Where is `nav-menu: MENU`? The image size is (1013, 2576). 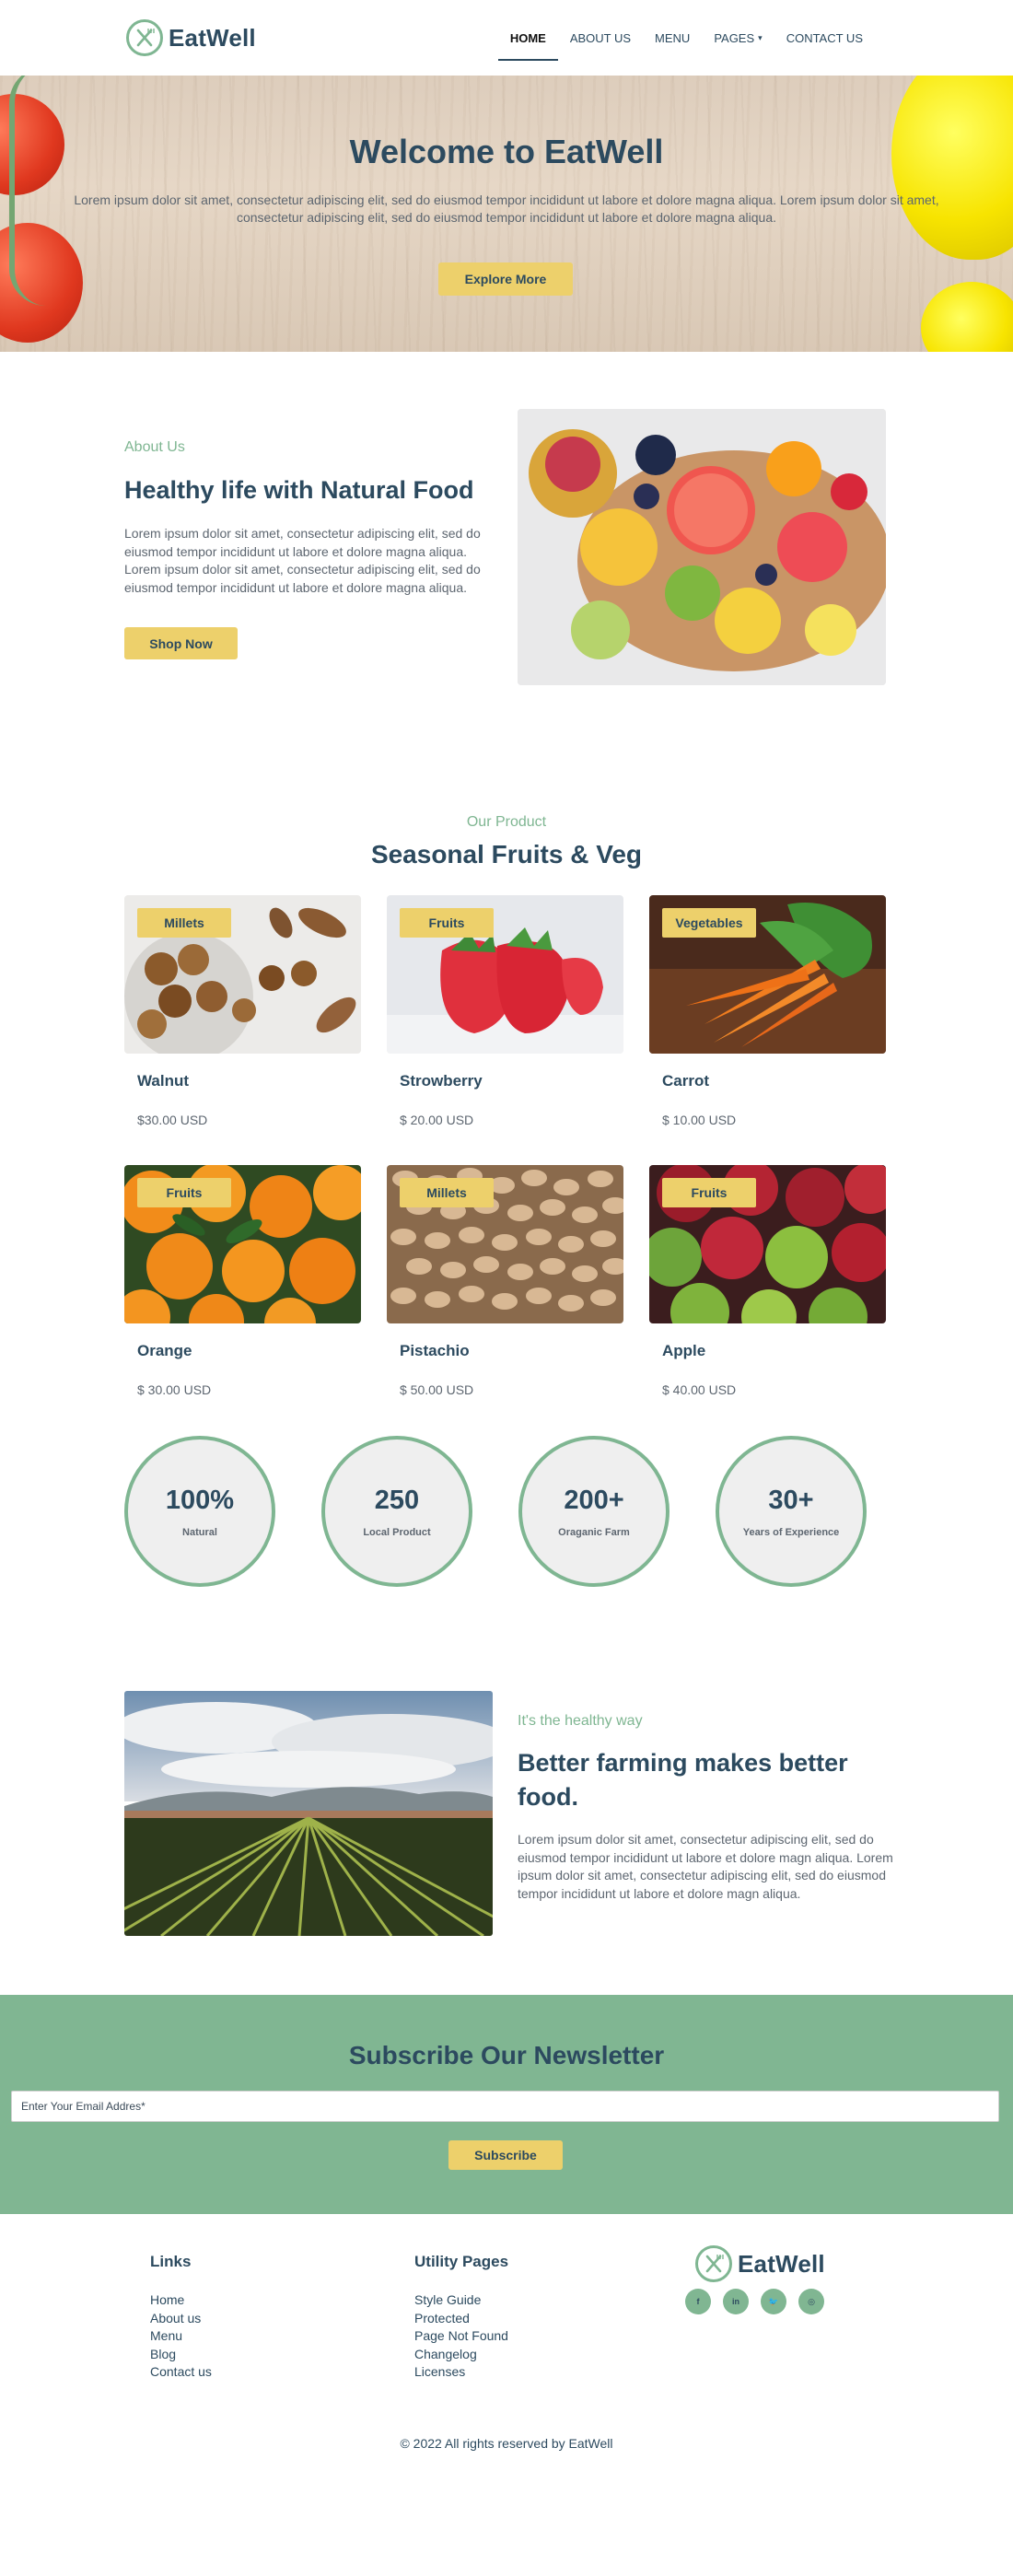 nav-menu: MENU is located at coordinates (672, 38).